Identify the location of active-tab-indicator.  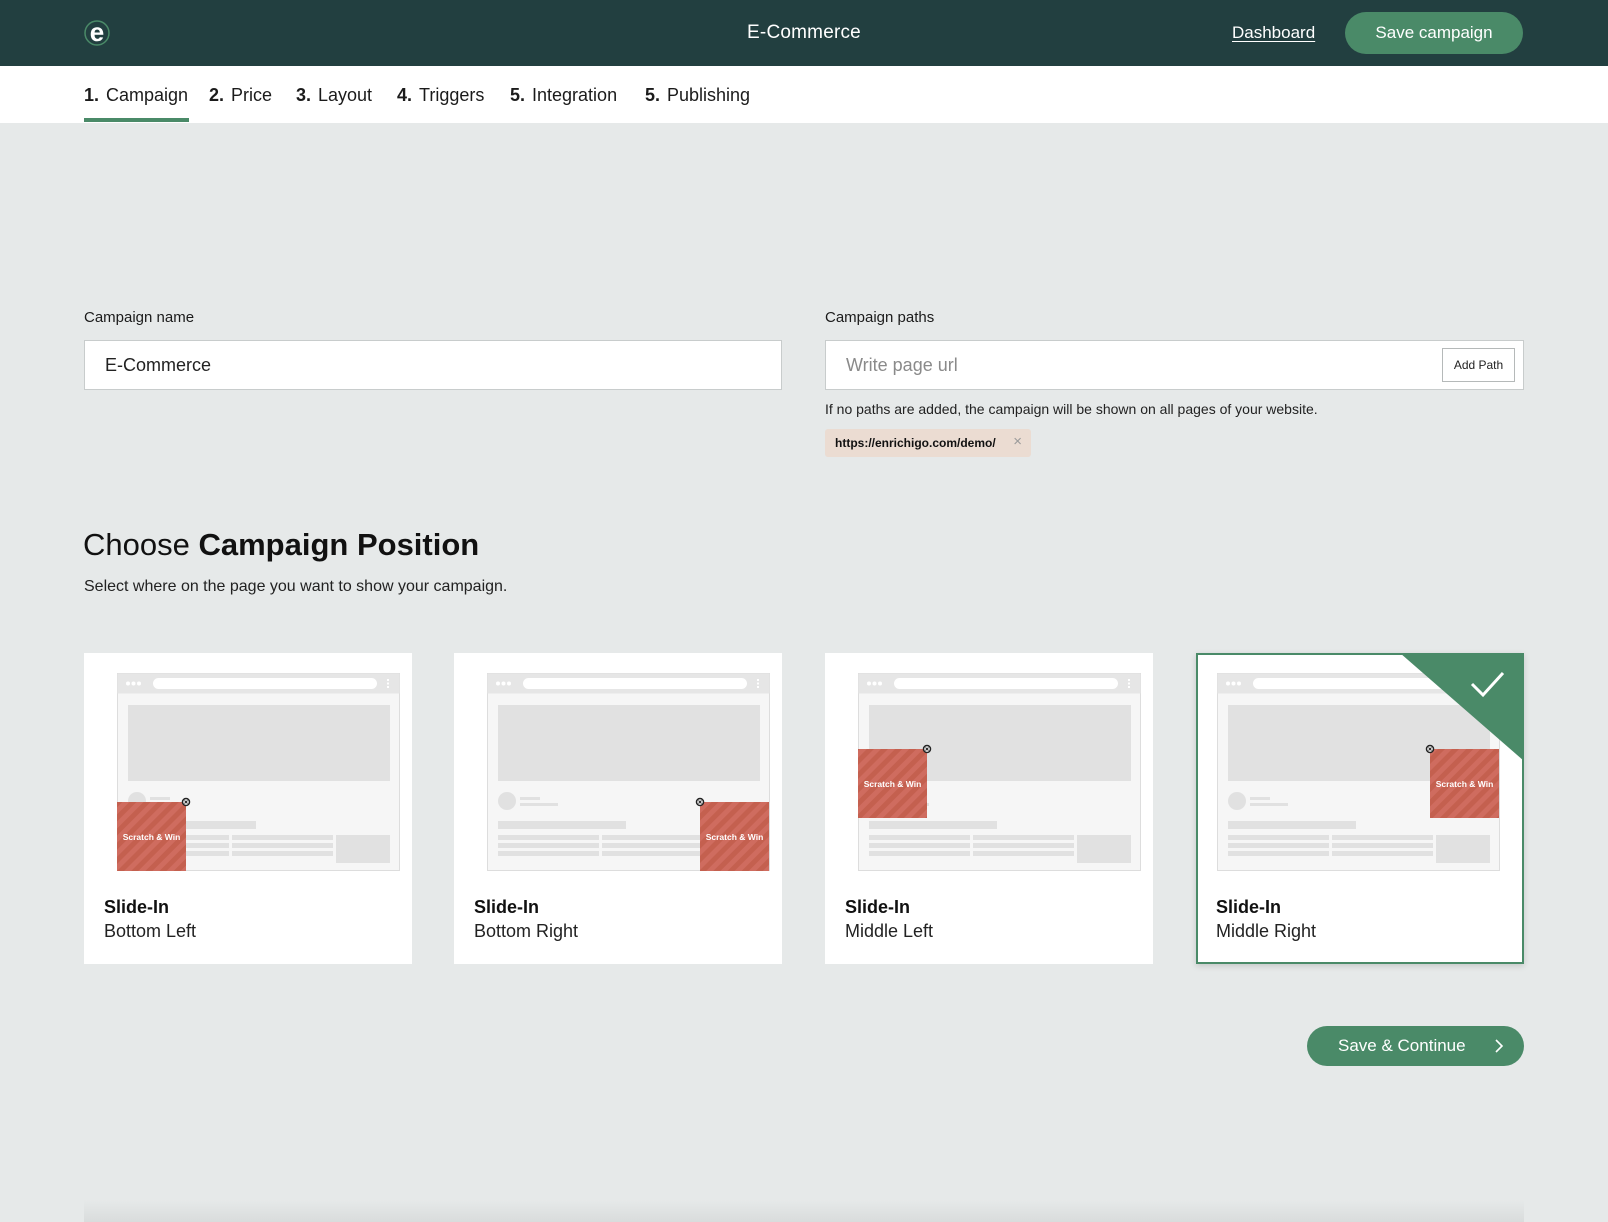
(136, 120).